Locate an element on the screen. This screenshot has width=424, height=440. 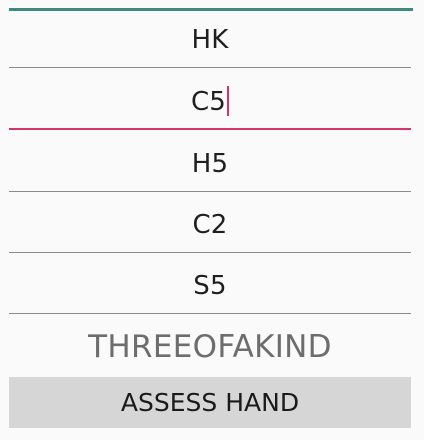
hand-result-label: THREEOFAKIND is located at coordinates (210, 347).